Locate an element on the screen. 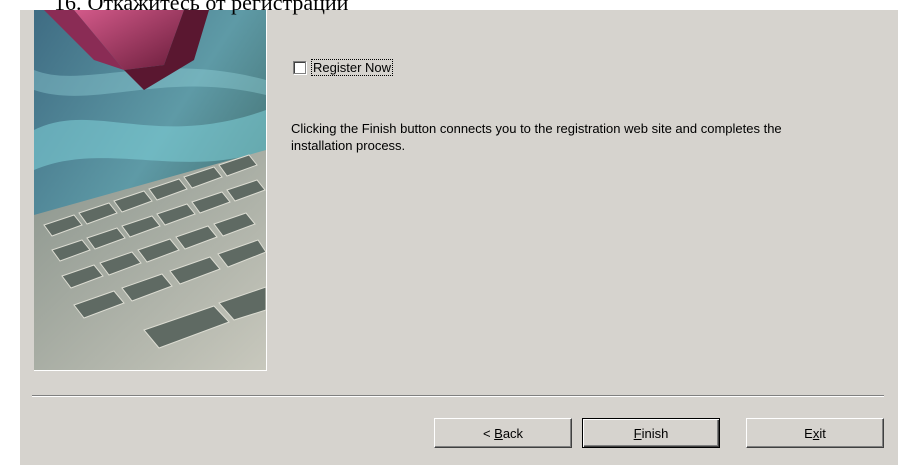 This screenshot has height=465, width=898. register-now-checkbox is located at coordinates (299, 67).